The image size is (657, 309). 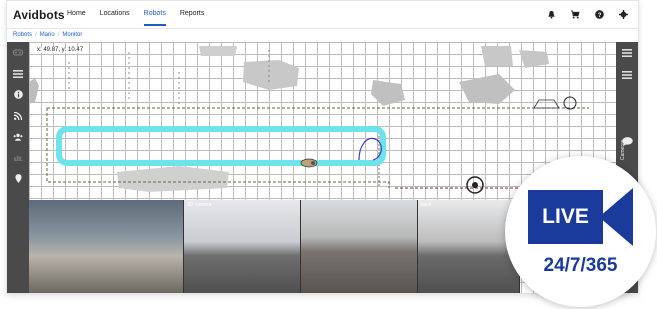 I want to click on video-camera-icon, so click(x=616, y=217).